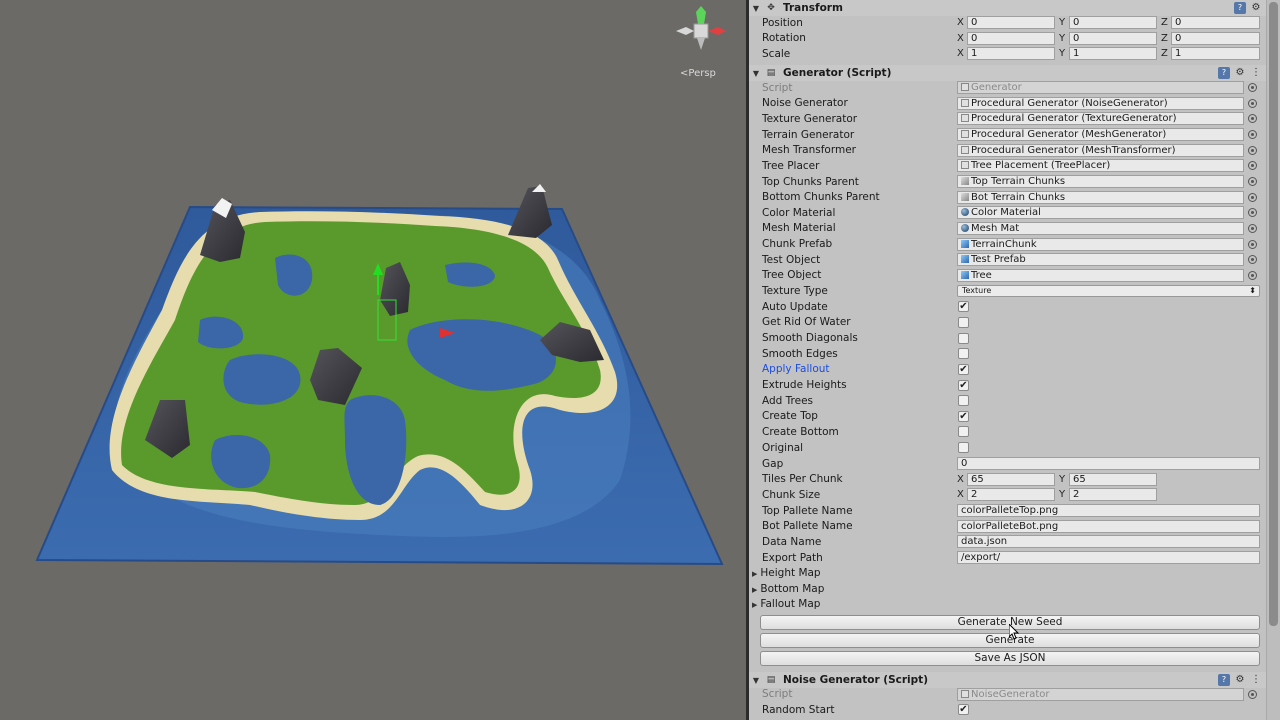 The height and width of the screenshot is (720, 1280). I want to click on reference-value: Test Prefab, so click(998, 260).